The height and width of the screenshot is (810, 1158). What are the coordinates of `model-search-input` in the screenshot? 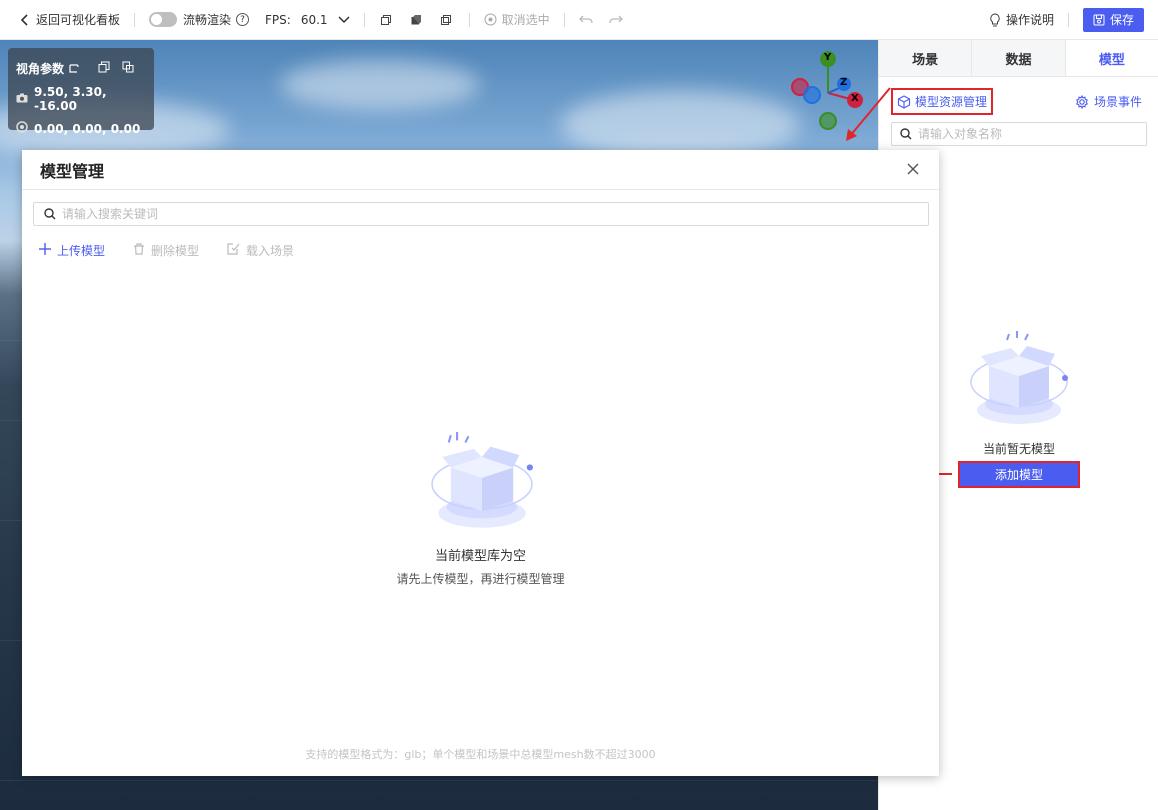 It's located at (462, 214).